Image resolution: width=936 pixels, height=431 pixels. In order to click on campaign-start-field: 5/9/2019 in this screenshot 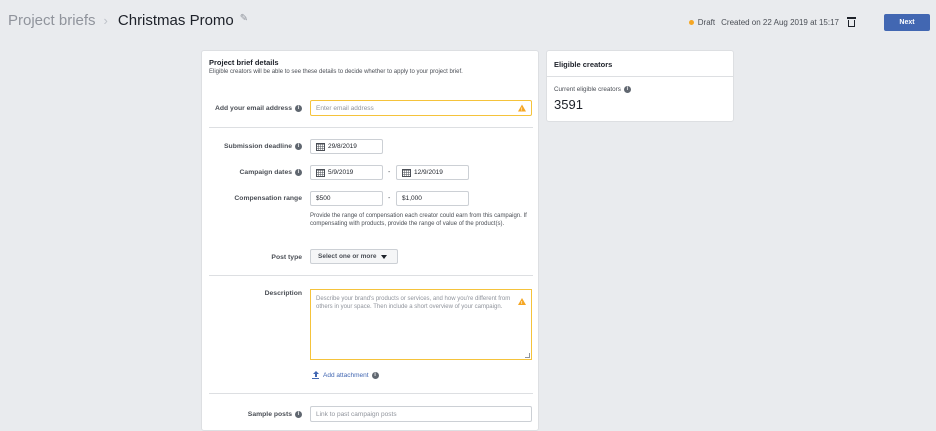, I will do `click(346, 172)`.